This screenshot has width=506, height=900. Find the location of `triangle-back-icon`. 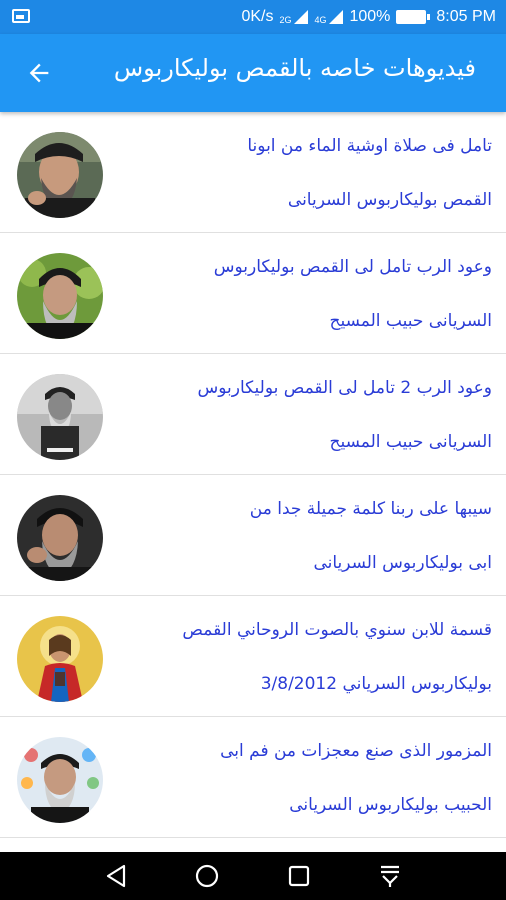

triangle-back-icon is located at coordinates (115, 876).